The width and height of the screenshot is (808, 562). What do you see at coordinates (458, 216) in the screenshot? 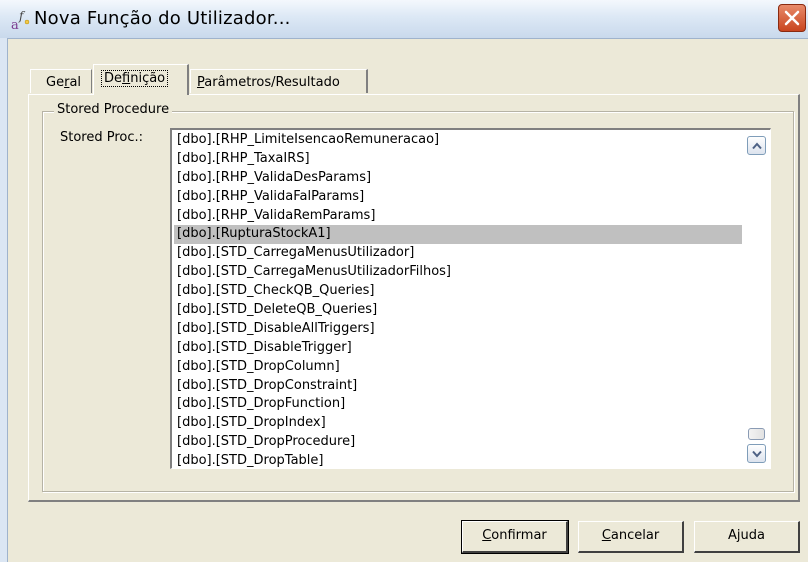
I see `list-item: [dbo].[RHP_ValidaRemParams]` at bounding box center [458, 216].